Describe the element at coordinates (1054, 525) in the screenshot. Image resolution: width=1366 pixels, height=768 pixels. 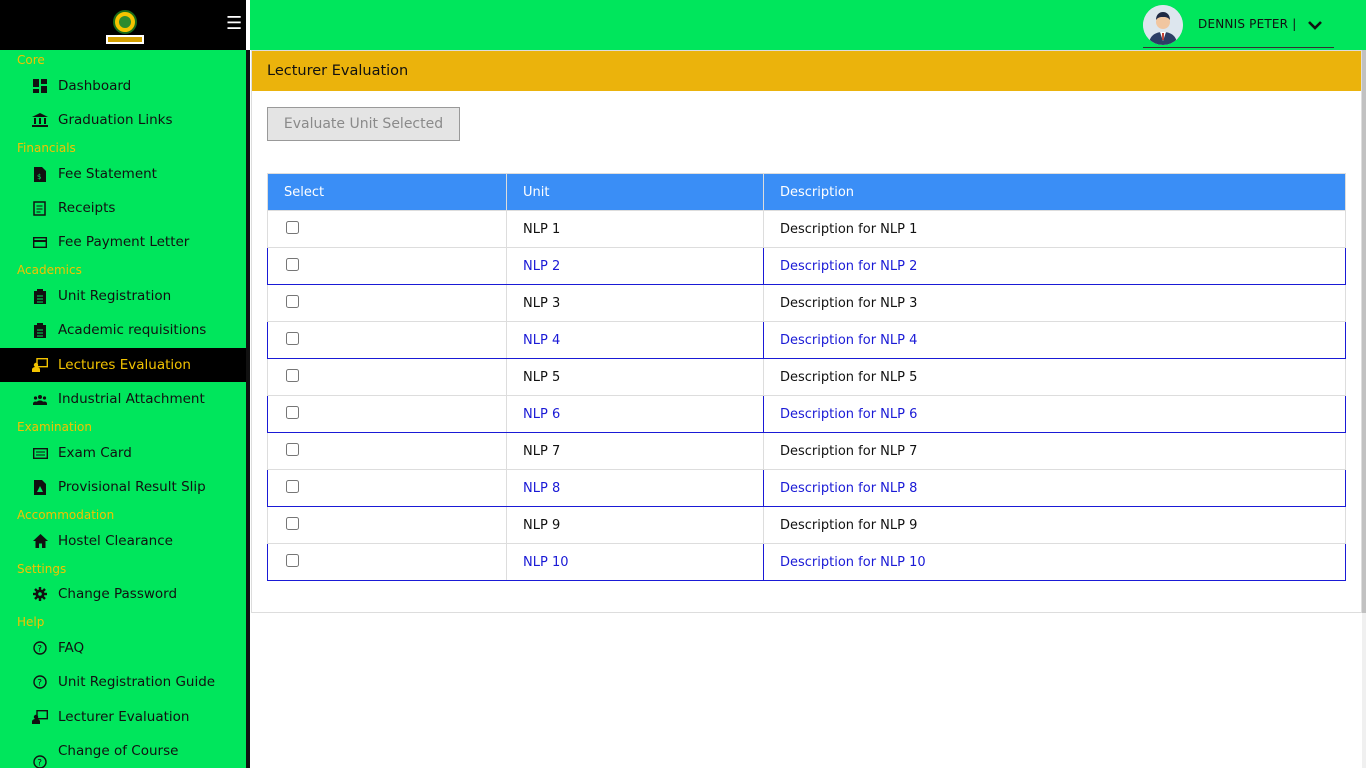
I see `description-cell: Description for NLP 9` at that location.